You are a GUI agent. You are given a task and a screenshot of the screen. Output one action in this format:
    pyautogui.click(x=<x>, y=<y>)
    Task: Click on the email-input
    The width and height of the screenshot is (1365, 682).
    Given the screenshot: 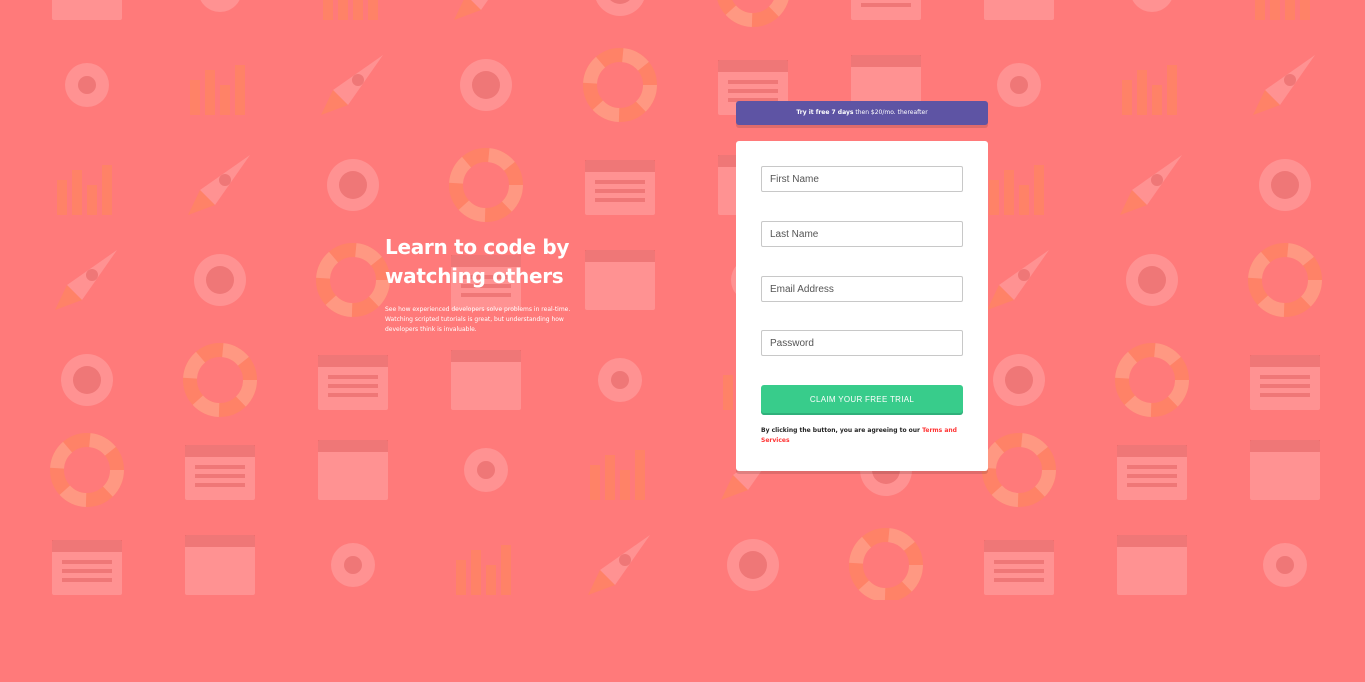 What is the action you would take?
    pyautogui.click(x=862, y=289)
    